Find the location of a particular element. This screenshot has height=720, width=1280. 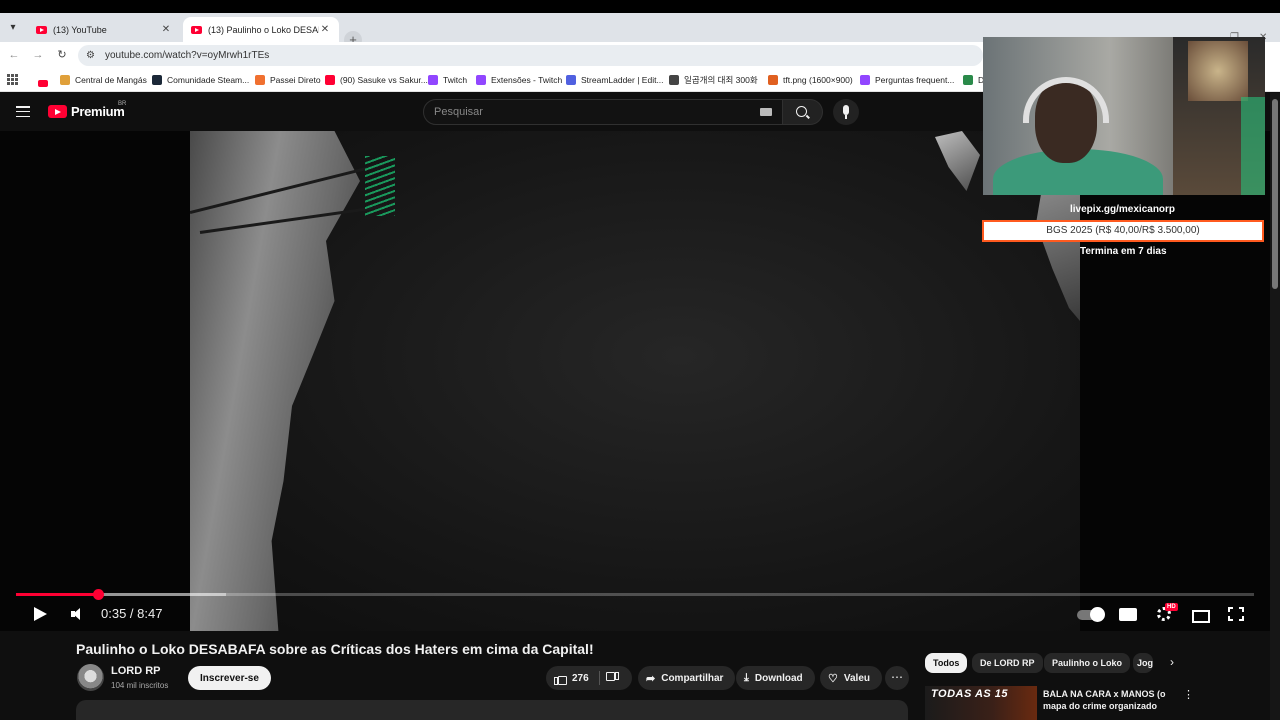

page-scrollbar is located at coordinates (1275, 406).